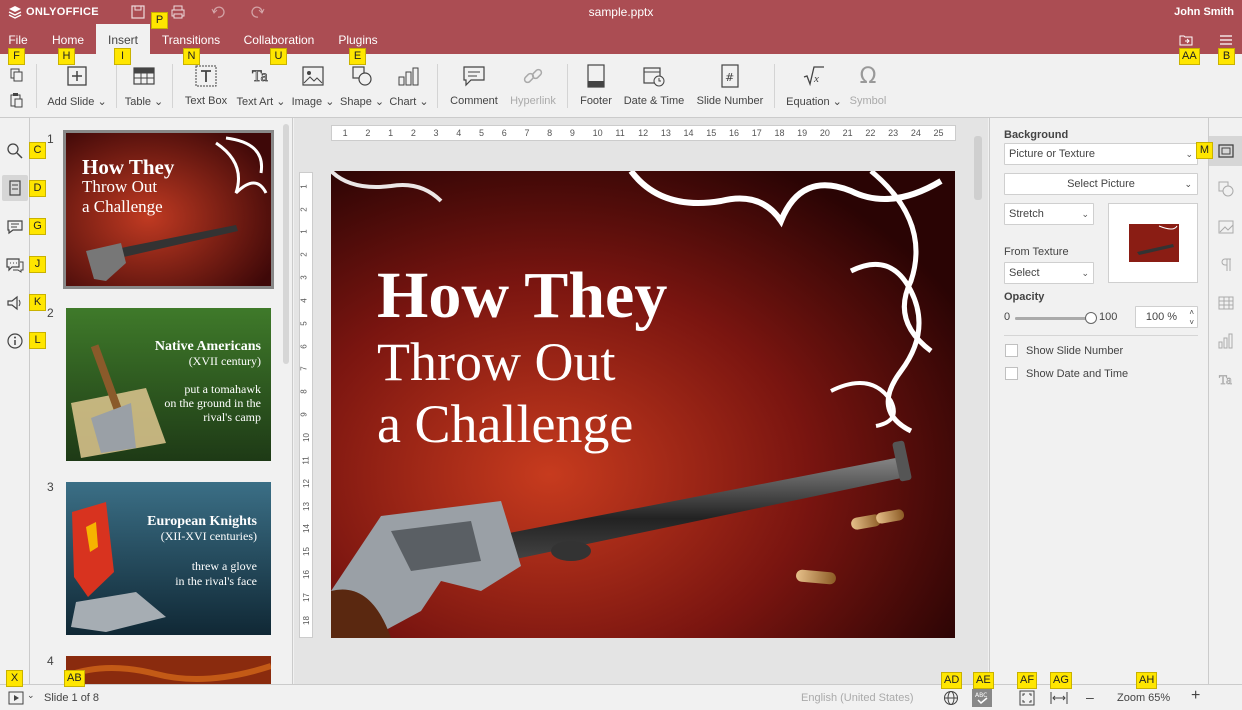  I want to click on shape-button: Shape ⌄, so click(362, 87).